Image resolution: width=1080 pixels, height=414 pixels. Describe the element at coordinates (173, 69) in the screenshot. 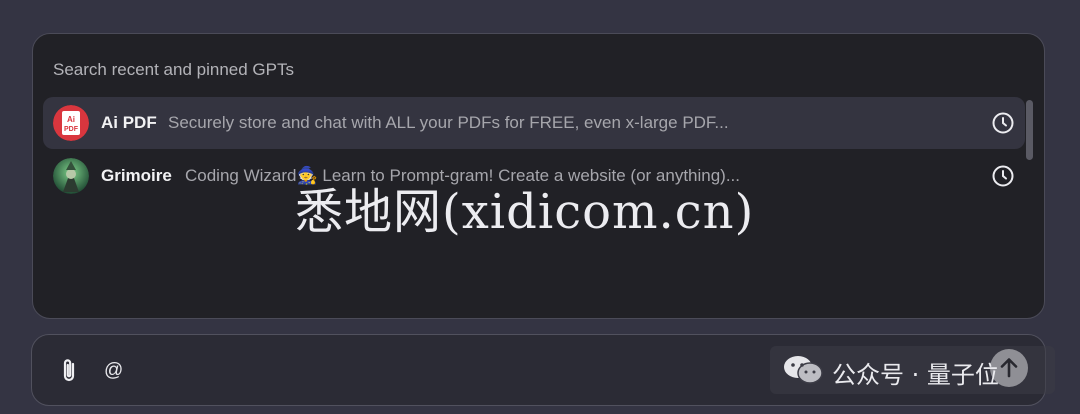

I see `search-label: Search recent and pinned GPTs` at that location.